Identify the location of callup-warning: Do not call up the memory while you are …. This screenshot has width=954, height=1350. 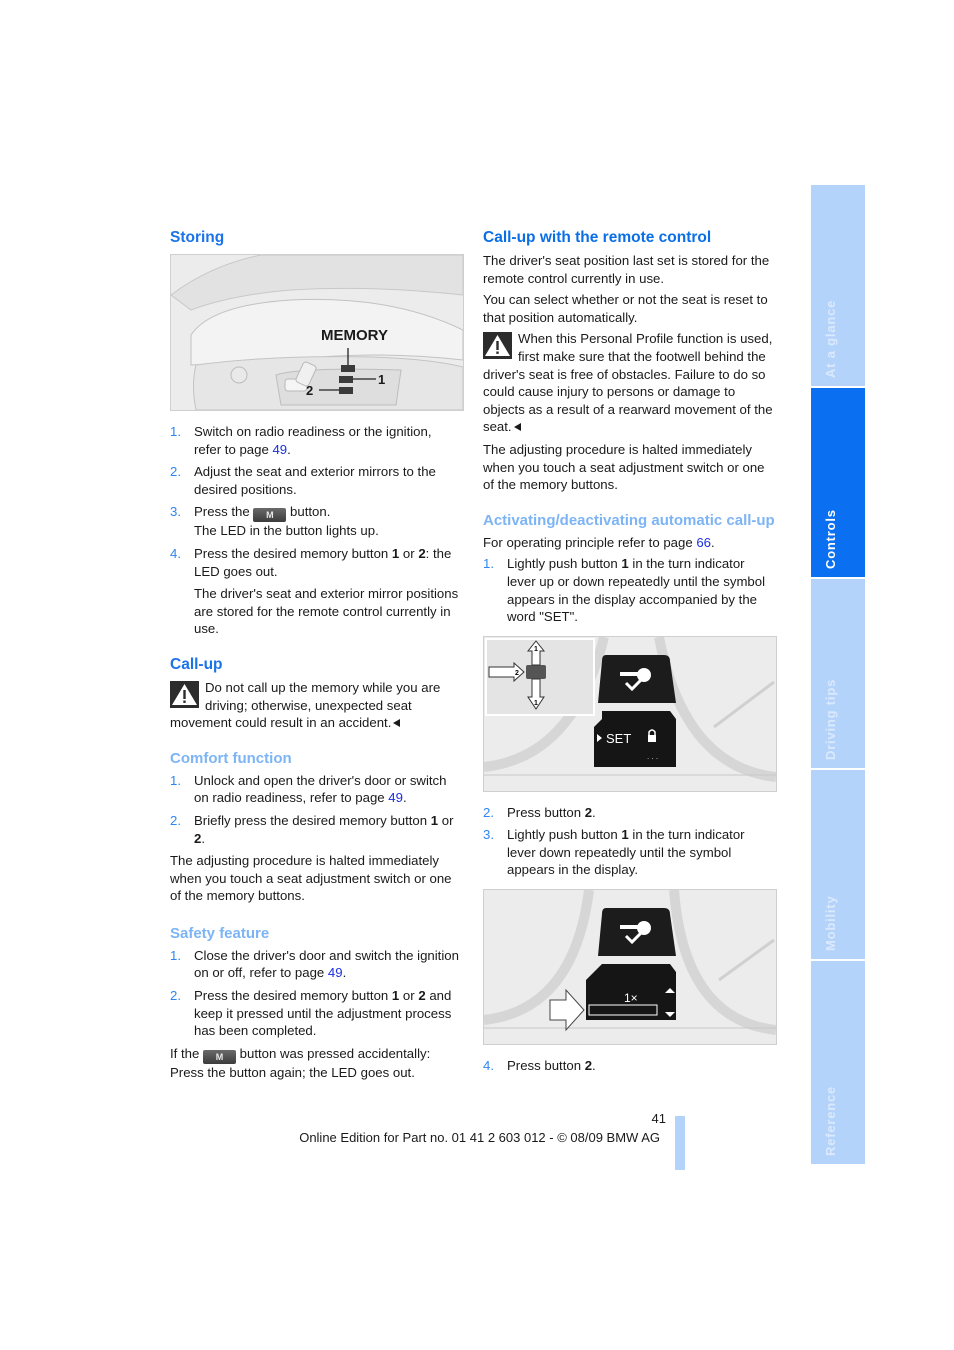
(316, 705).